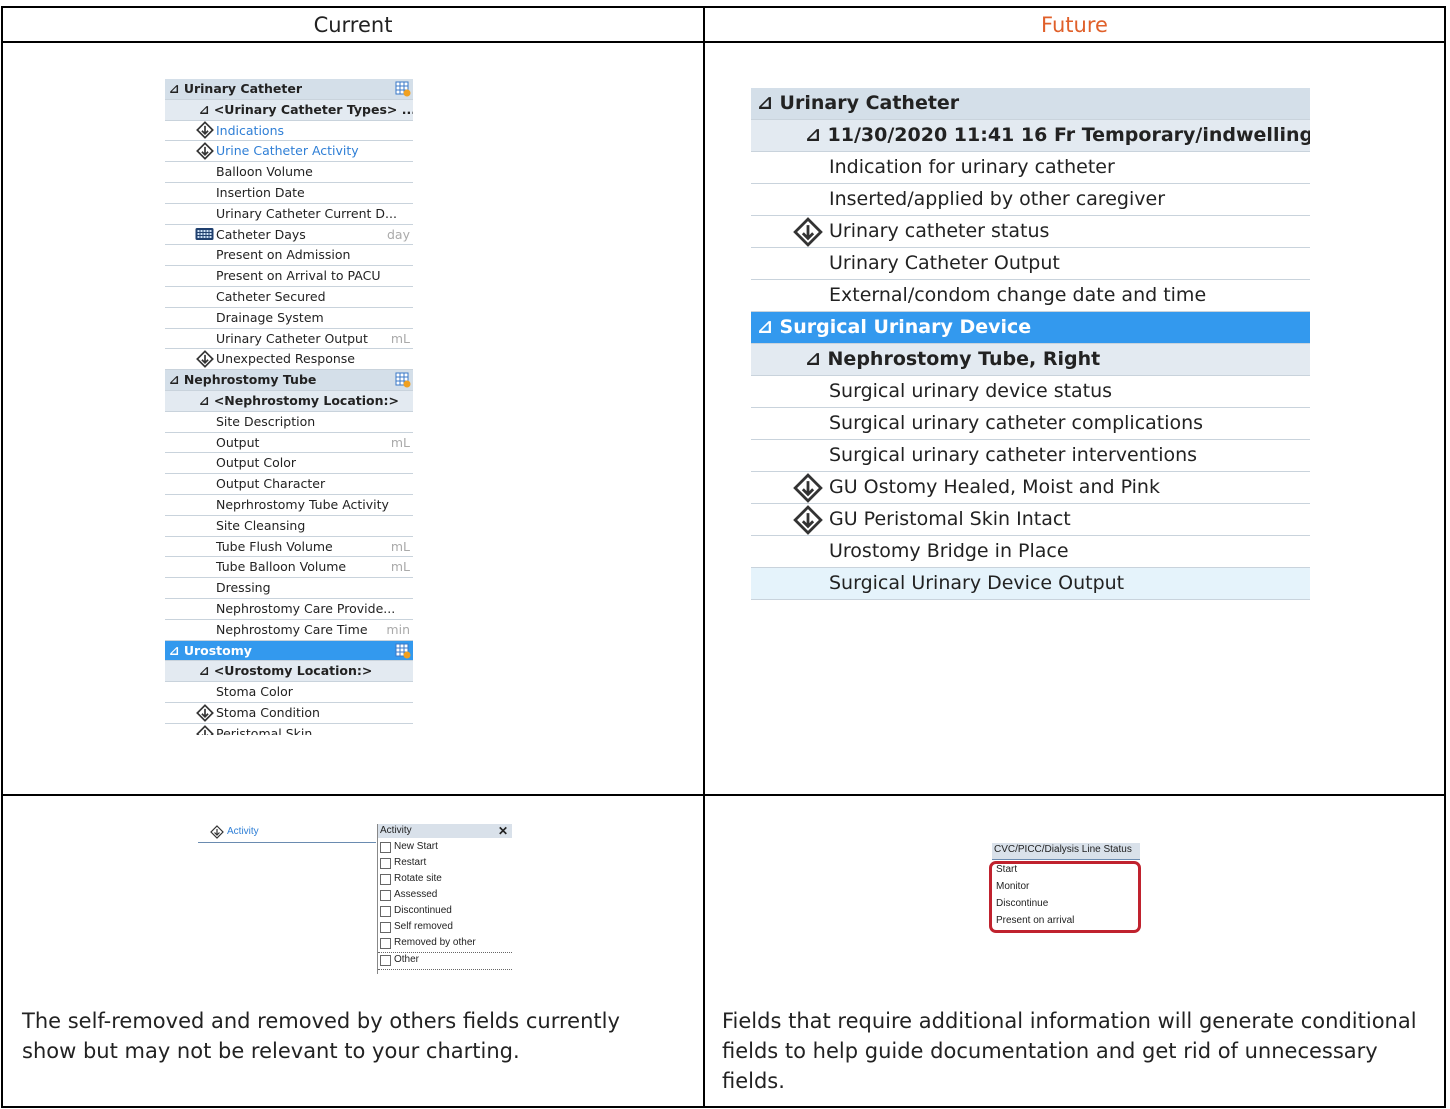 The image size is (1450, 1109). I want to click on flowsheet-row: Indication for urinary catheter, so click(1030, 168).